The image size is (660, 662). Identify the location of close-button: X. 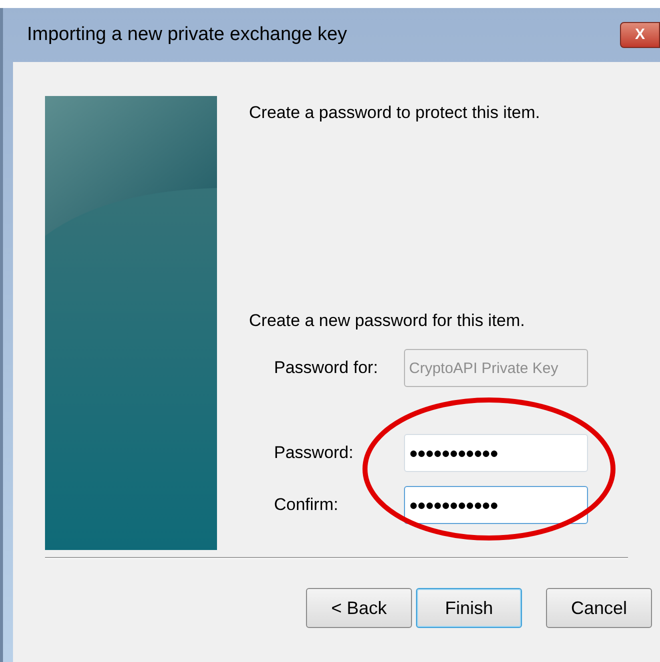
(640, 35).